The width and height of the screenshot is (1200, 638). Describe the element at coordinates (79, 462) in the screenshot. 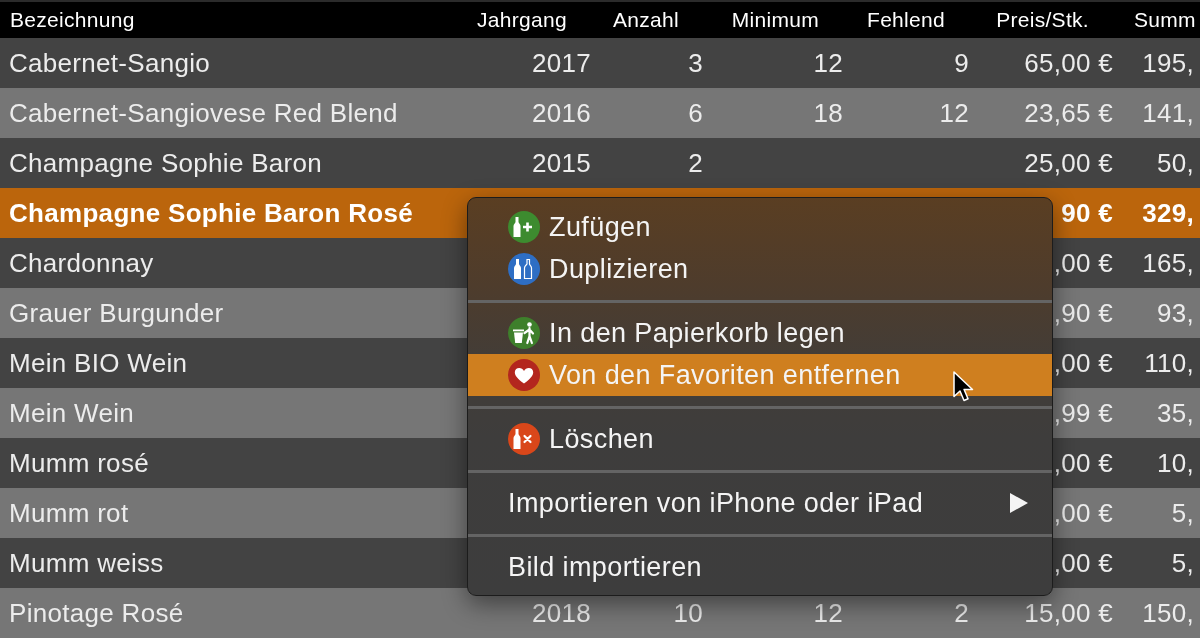

I see `wine-name: Mumm rosé` at that location.